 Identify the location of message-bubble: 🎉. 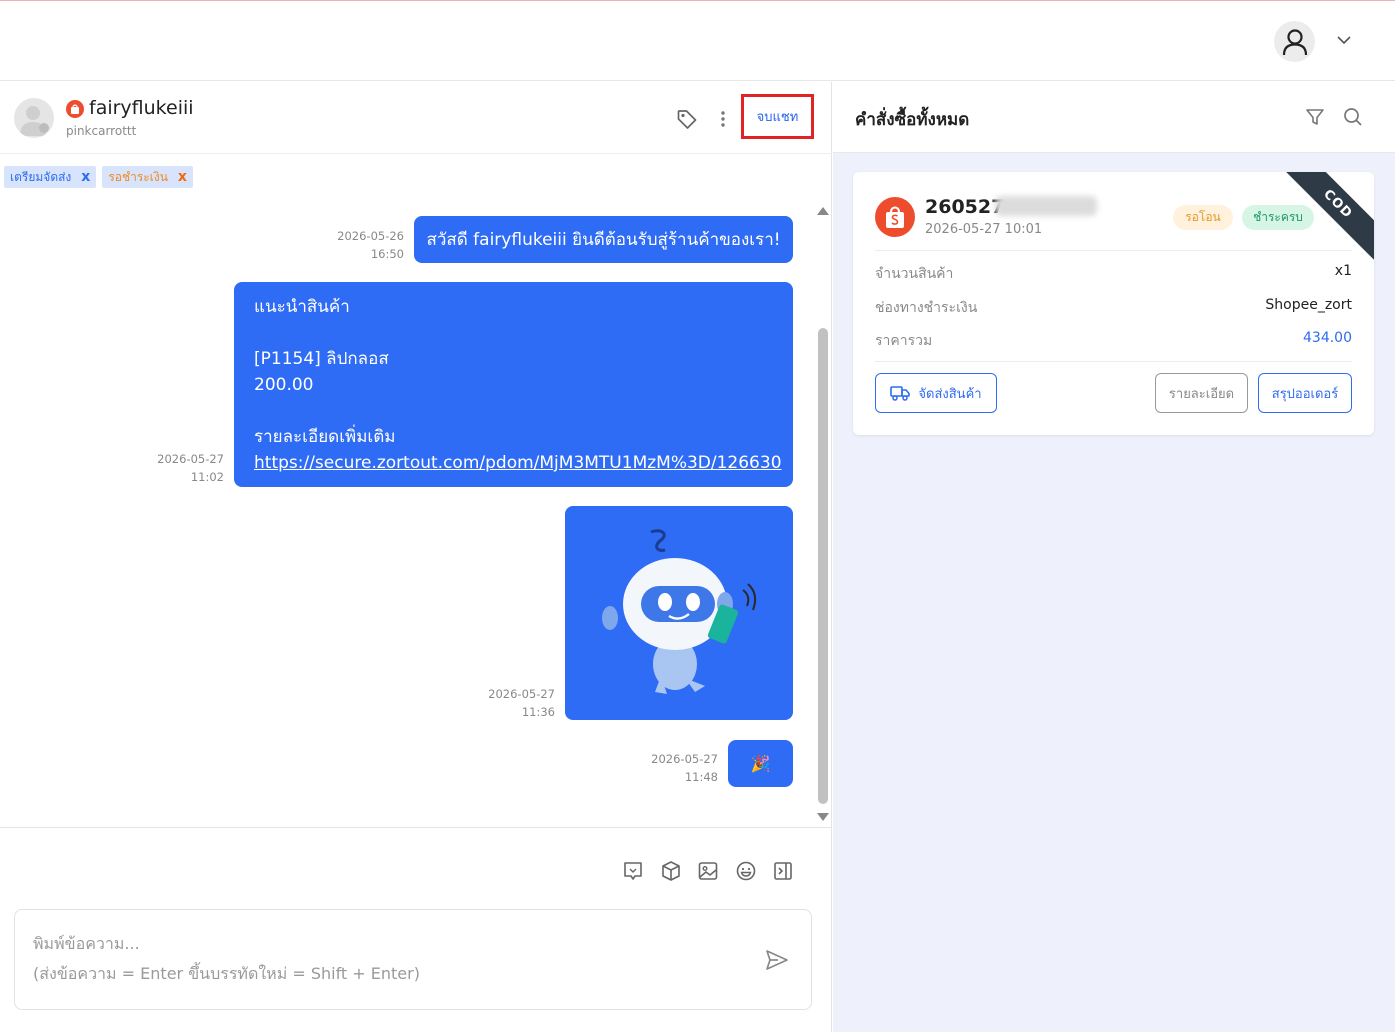
(760, 763).